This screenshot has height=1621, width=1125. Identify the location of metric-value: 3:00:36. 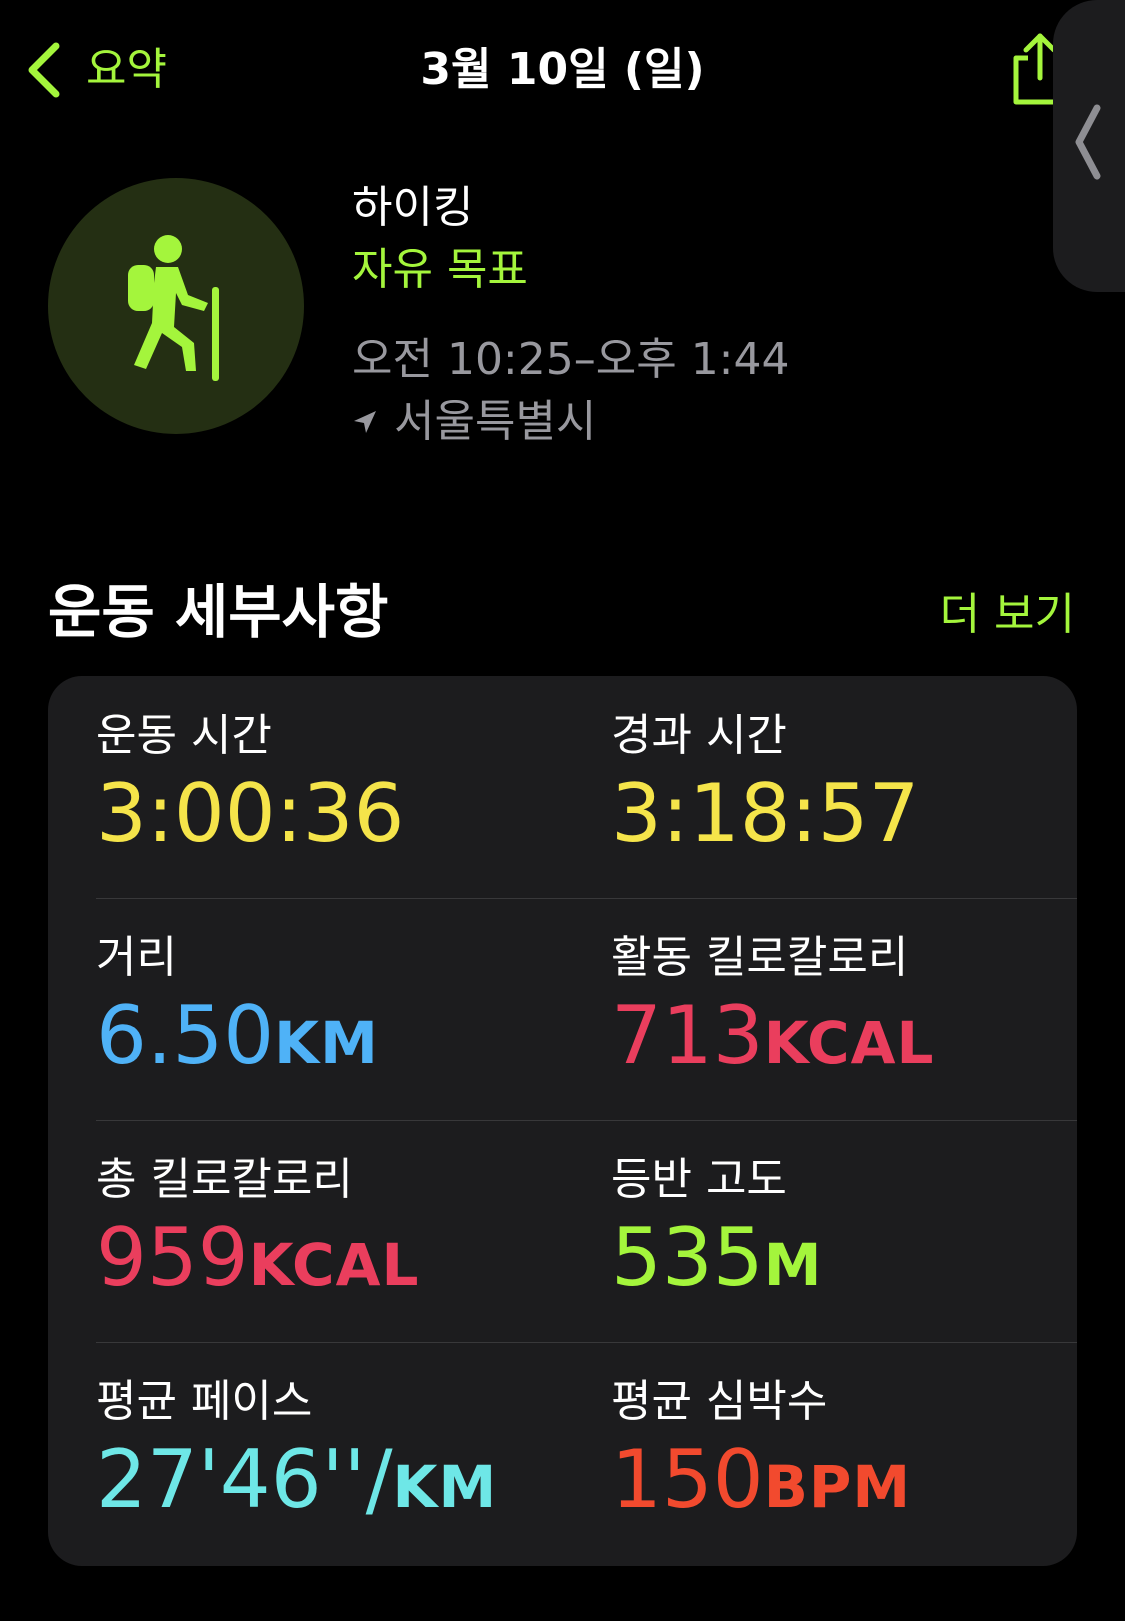
(336, 817).